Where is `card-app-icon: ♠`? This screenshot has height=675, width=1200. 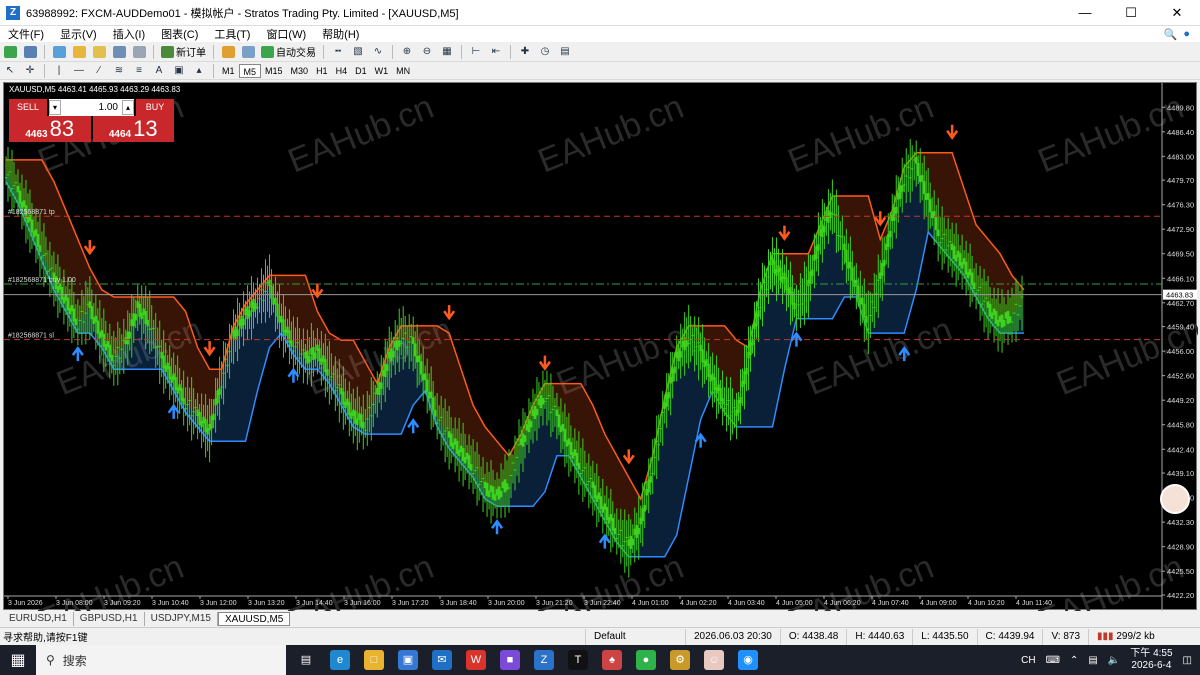
card-app-icon: ♠ is located at coordinates (612, 660).